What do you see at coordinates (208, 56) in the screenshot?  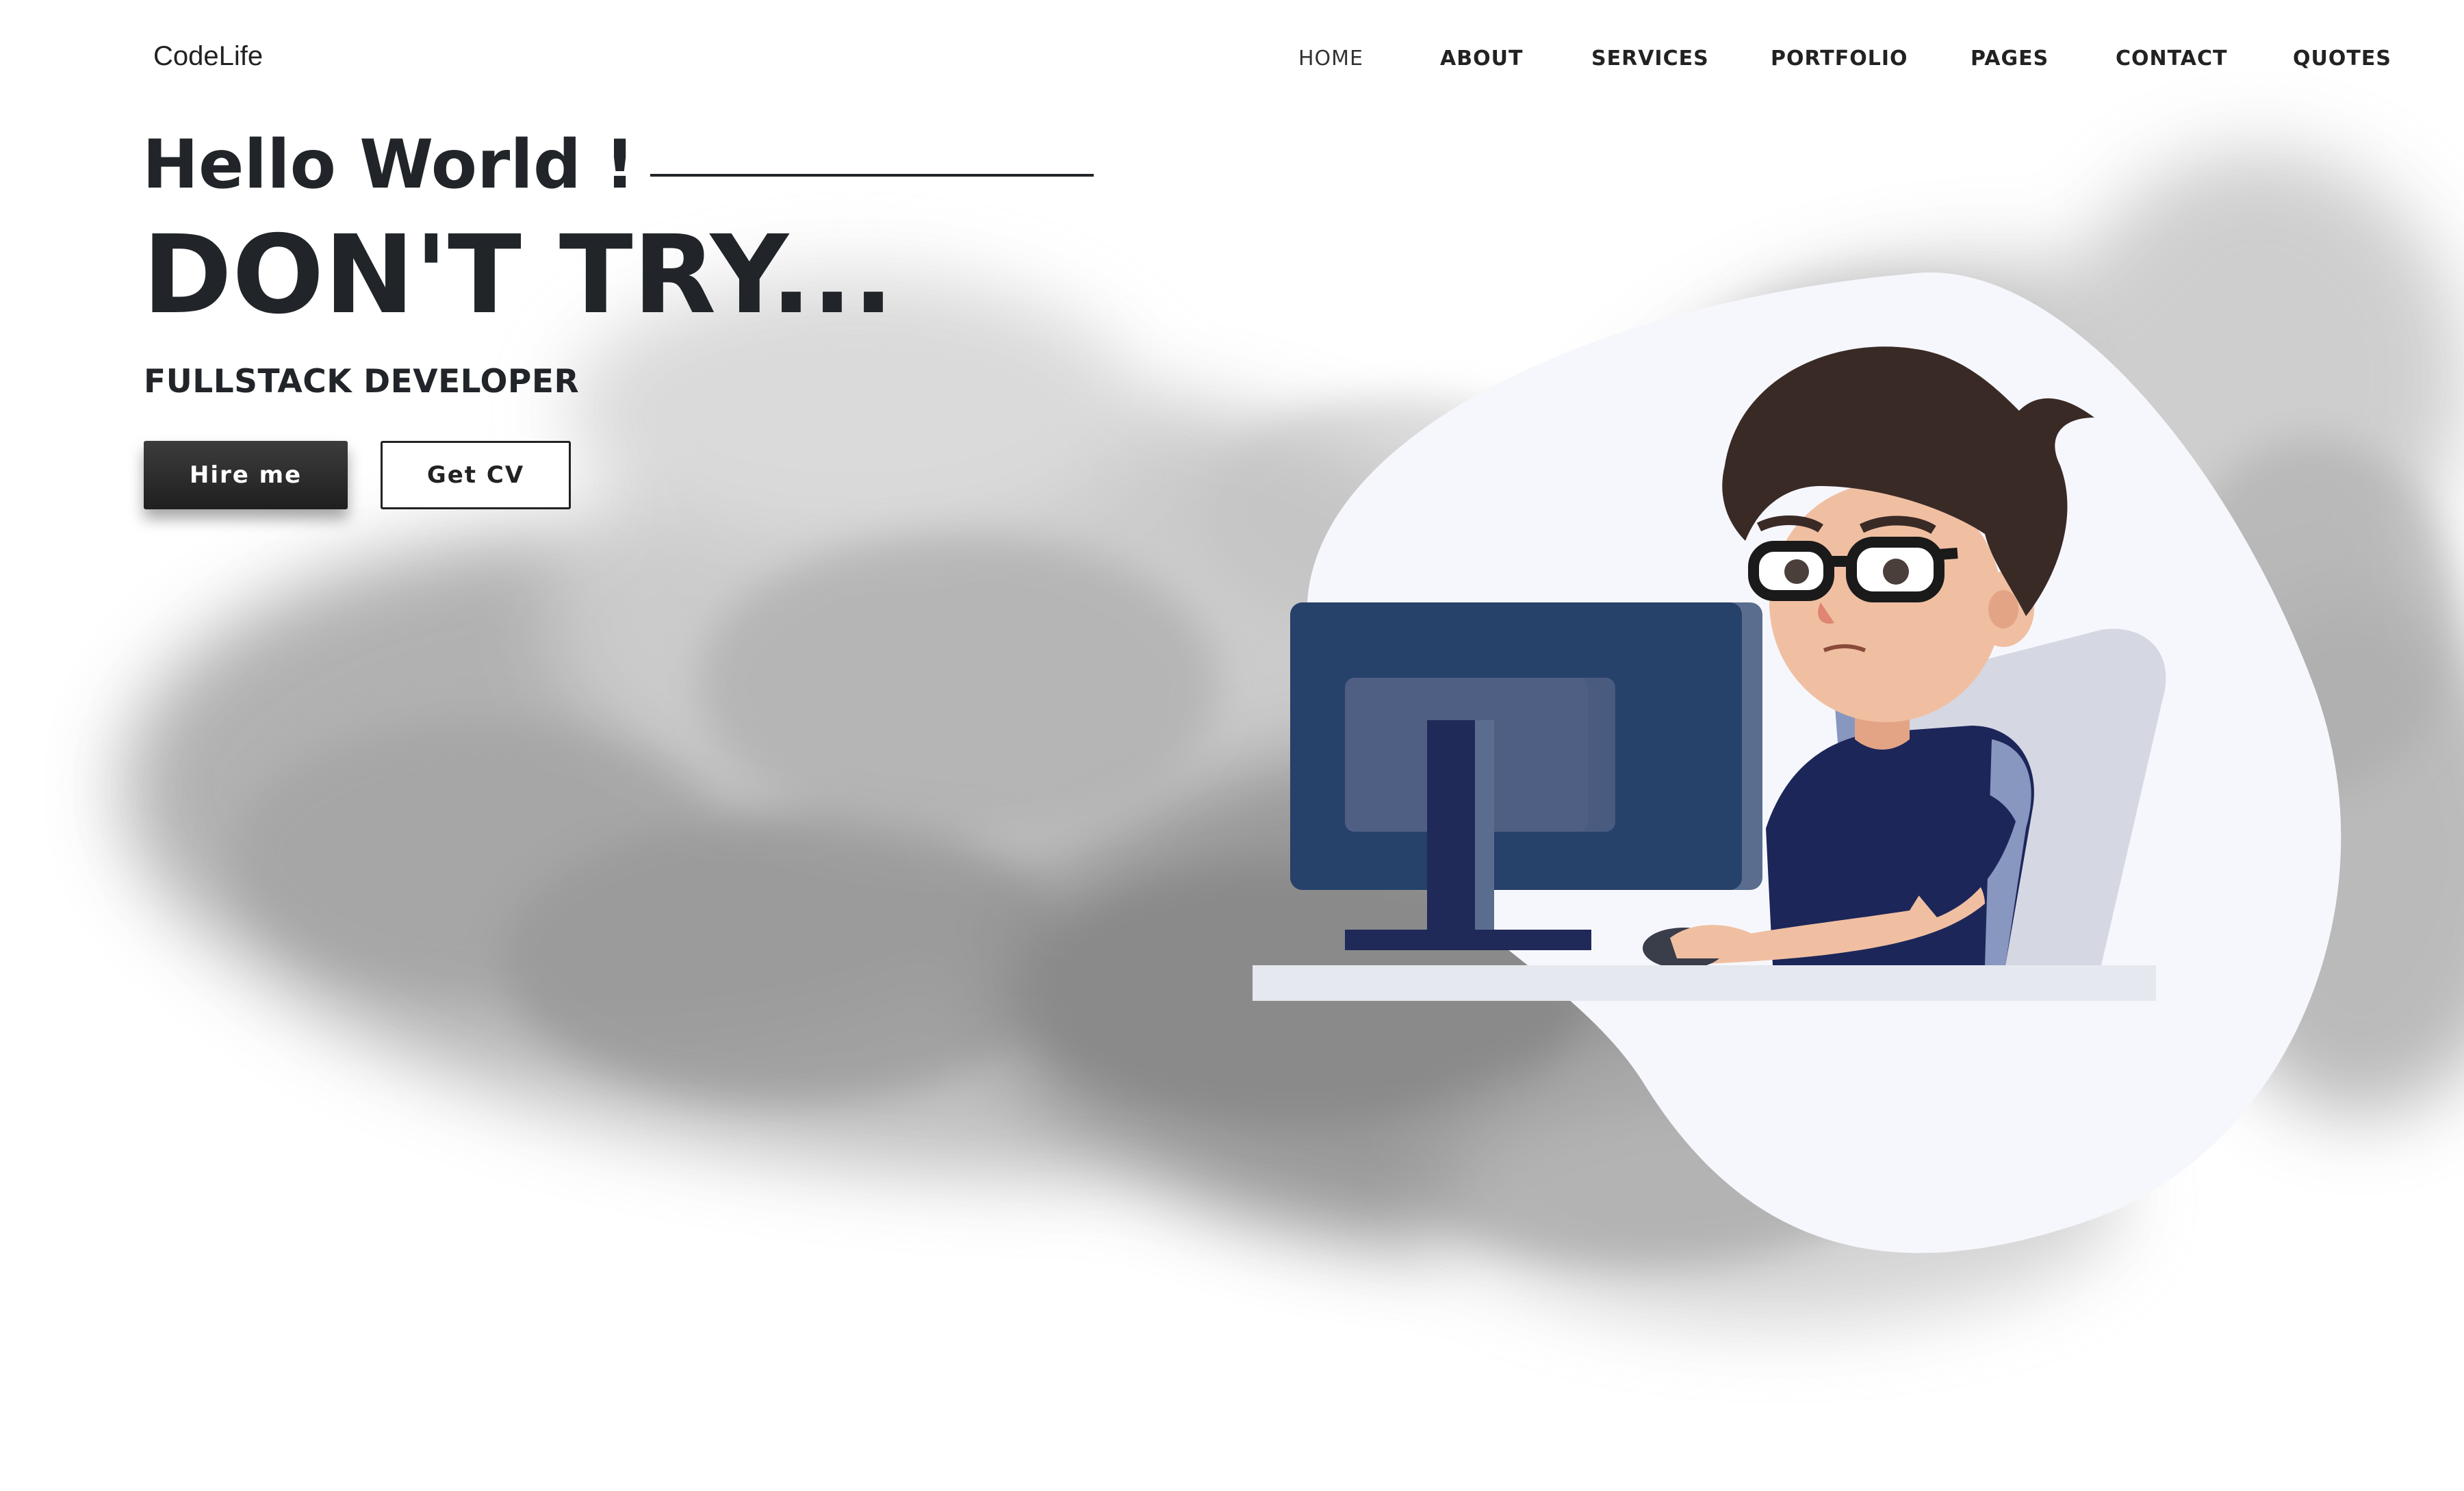 I see `brand-logo: CodeLife` at bounding box center [208, 56].